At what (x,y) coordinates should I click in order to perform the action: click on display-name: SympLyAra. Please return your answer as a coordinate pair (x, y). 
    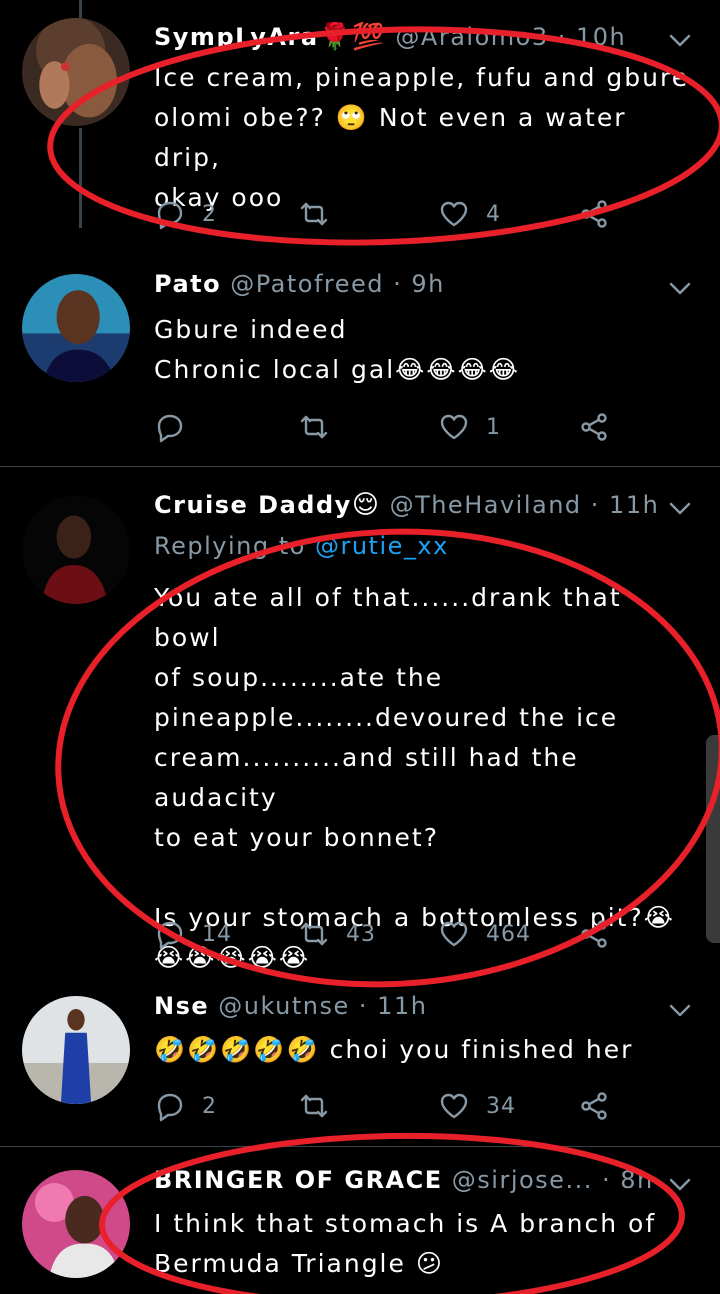
    Looking at the image, I should click on (236, 37).